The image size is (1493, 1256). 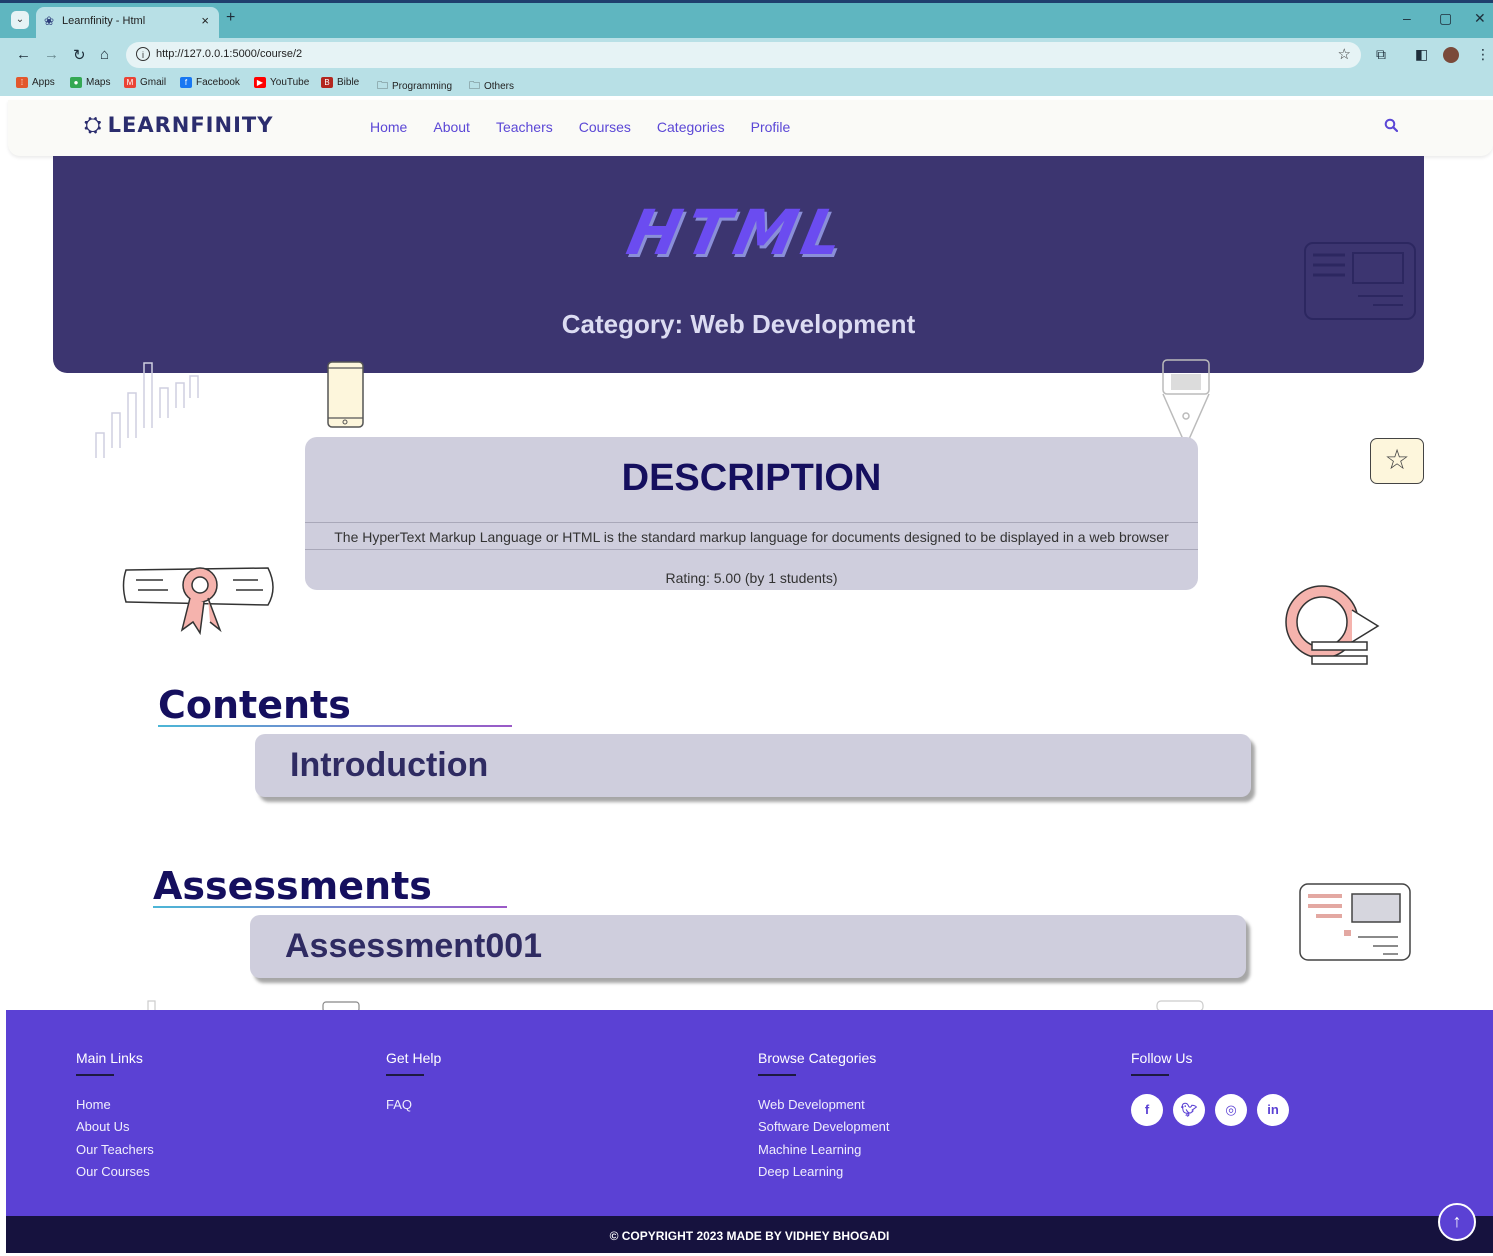 What do you see at coordinates (605, 127) in the screenshot?
I see `nav-courses: Courses` at bounding box center [605, 127].